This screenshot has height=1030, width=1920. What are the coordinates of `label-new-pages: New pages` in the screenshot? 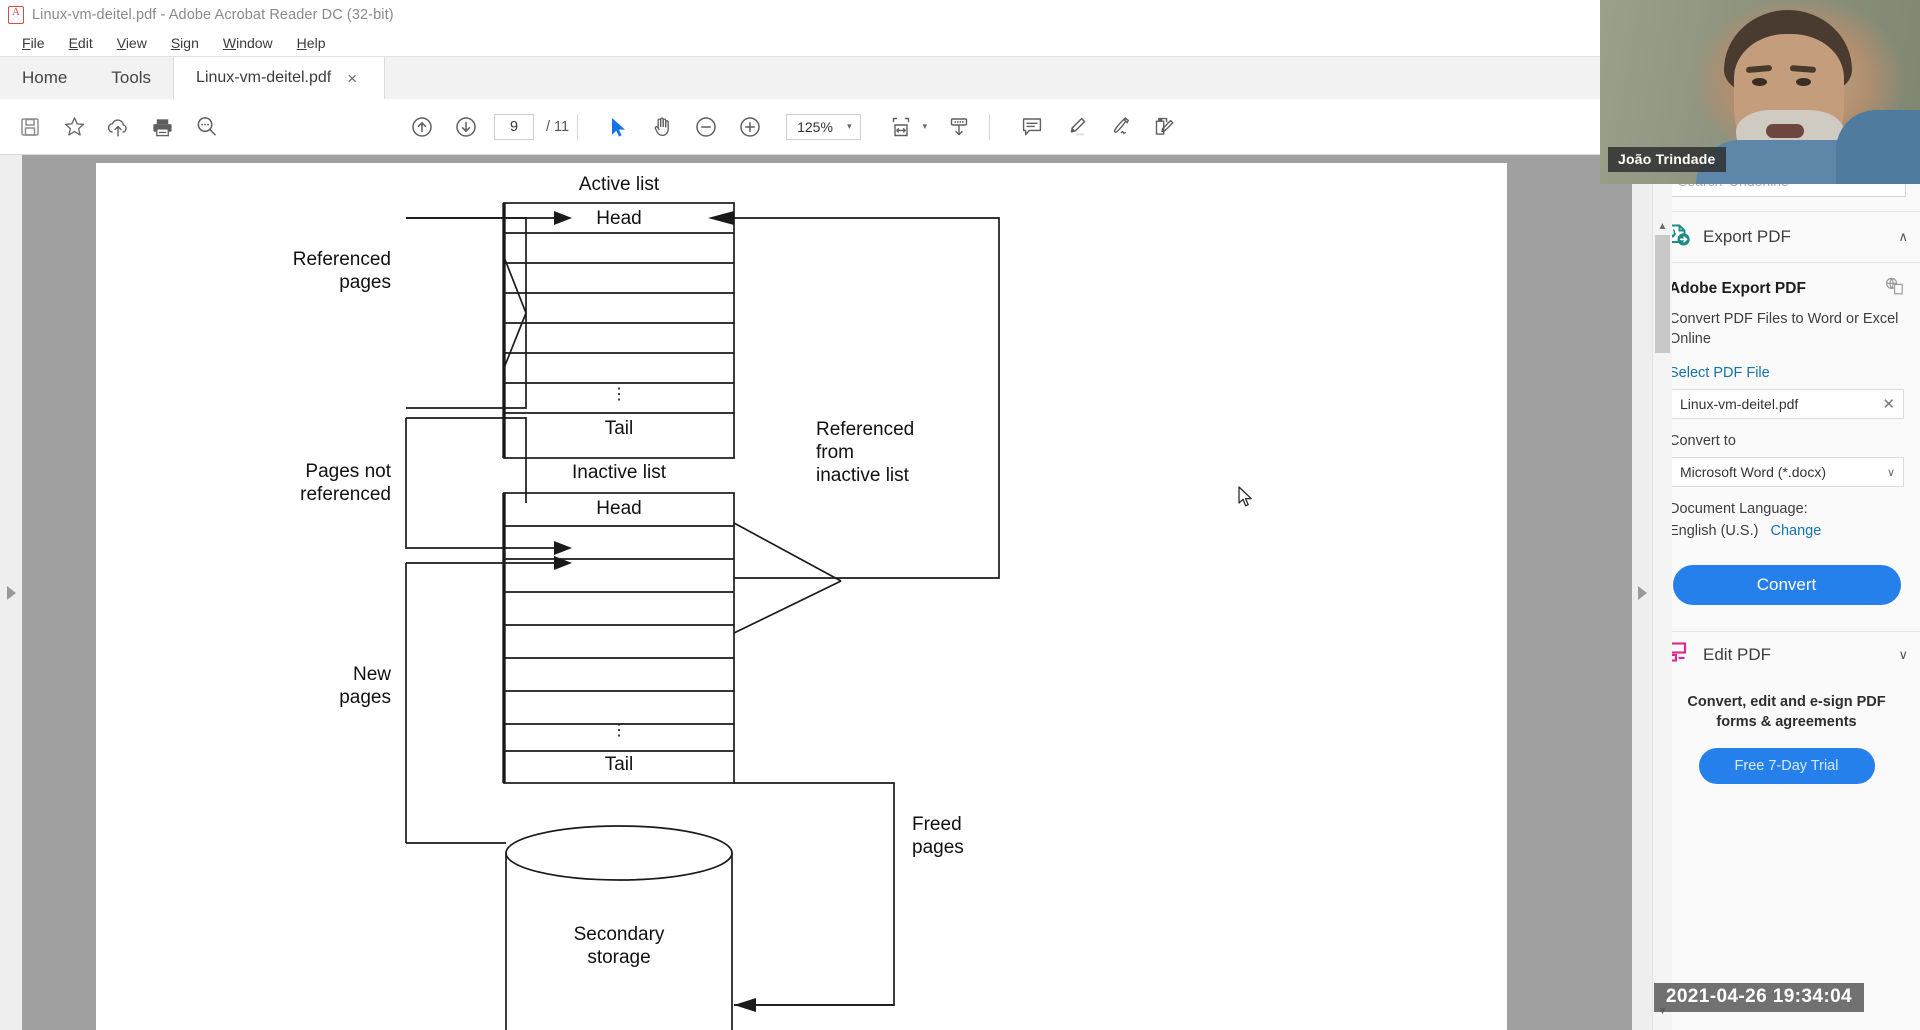 It's located at (365, 686).